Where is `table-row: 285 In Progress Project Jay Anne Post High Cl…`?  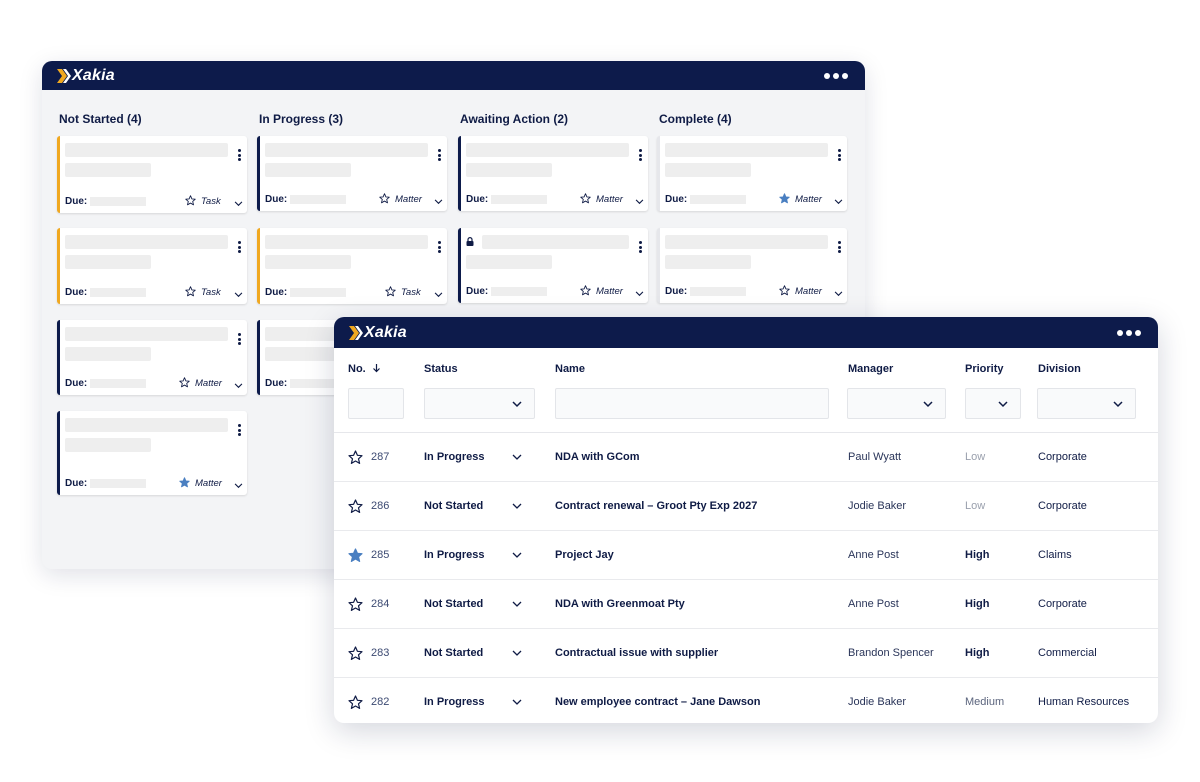 table-row: 285 In Progress Project Jay Anne Post High Cl… is located at coordinates (746, 555).